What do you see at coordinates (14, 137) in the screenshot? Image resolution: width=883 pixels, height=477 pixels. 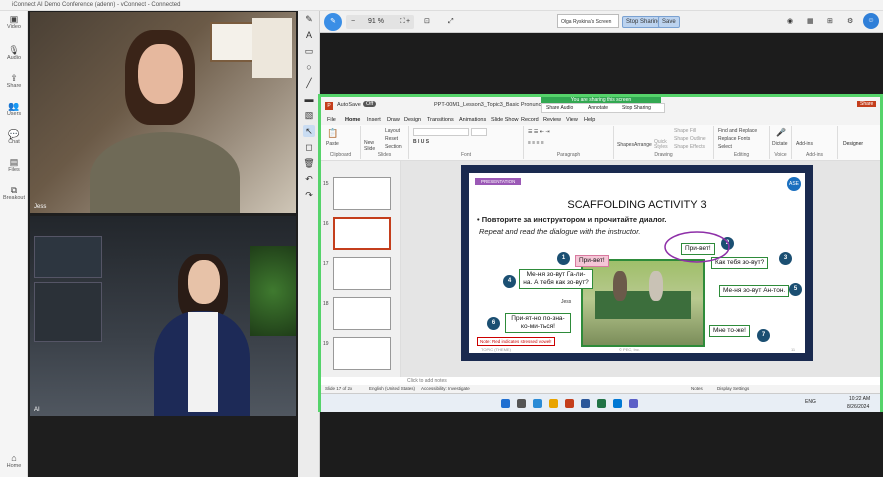 I see `sidebar-item-chat: 💬 Chat` at bounding box center [14, 137].